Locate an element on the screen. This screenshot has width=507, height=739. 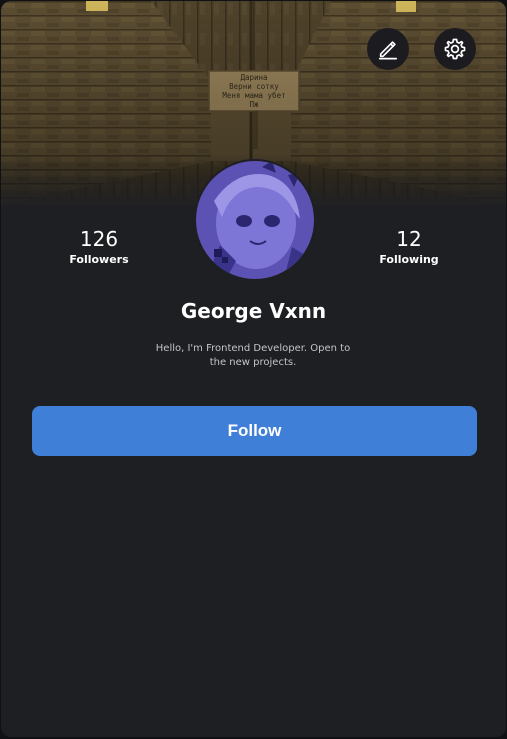
following-stat: 12 Following is located at coordinates (409, 247).